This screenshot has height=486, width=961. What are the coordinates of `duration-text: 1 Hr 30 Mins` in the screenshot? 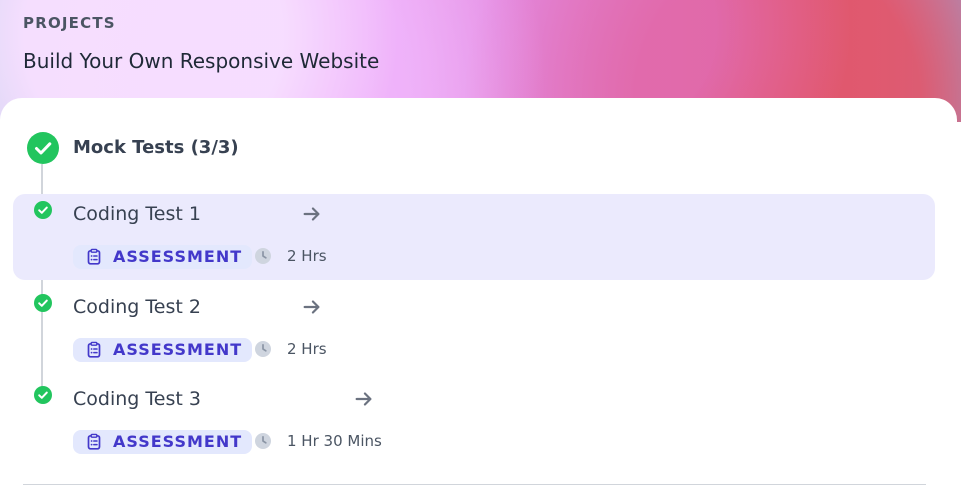 It's located at (334, 441).